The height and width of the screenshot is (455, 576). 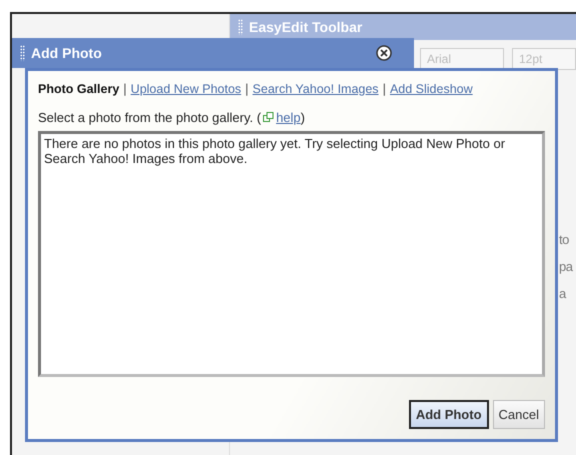 What do you see at coordinates (563, 293) in the screenshot?
I see `text-fragment: a` at bounding box center [563, 293].